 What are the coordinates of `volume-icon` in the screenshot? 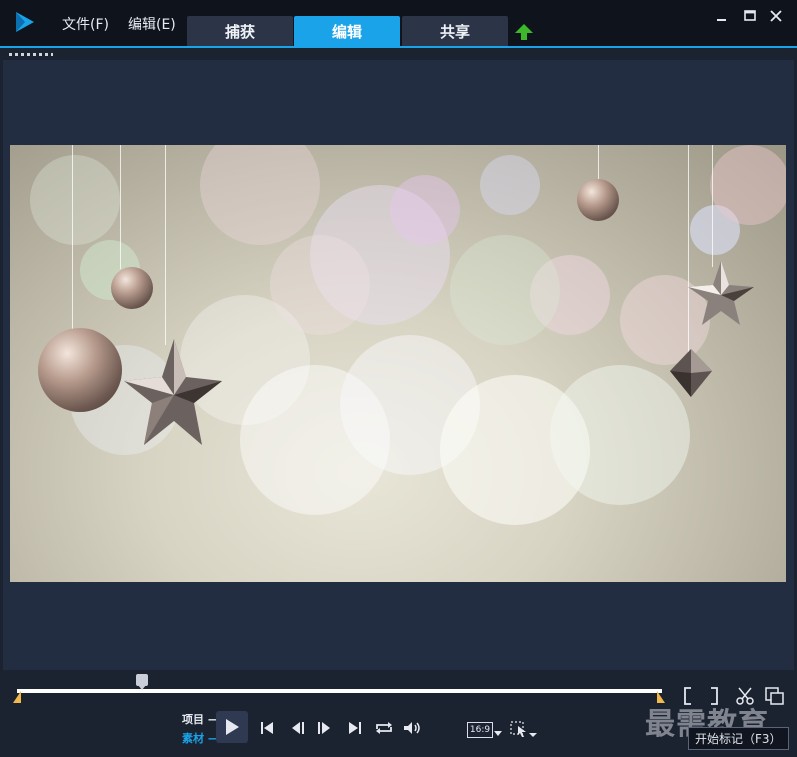 It's located at (412, 728).